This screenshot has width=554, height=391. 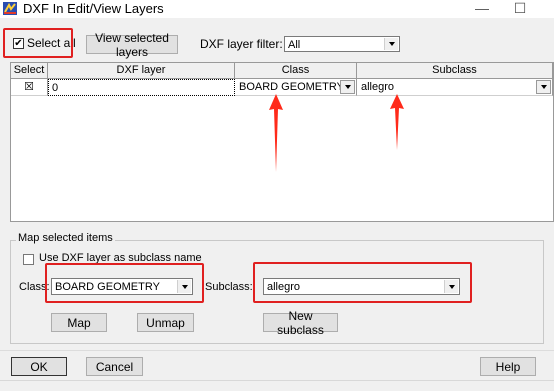 I want to click on app-icon, so click(x=10, y=8).